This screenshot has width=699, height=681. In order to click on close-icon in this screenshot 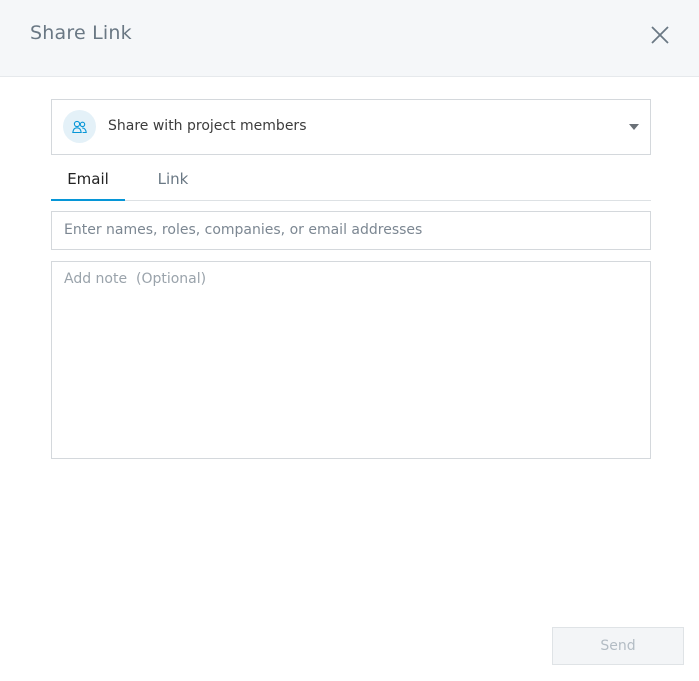, I will do `click(660, 35)`.